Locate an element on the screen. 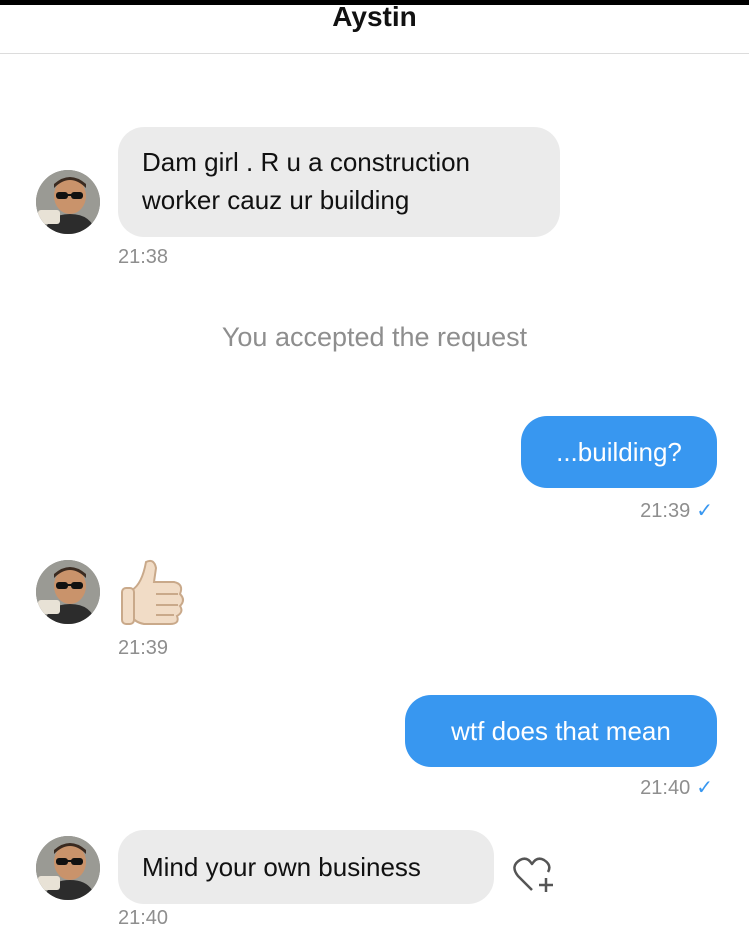 This screenshot has width=749, height=931. message-meta: 21:39 ✓ is located at coordinates (676, 510).